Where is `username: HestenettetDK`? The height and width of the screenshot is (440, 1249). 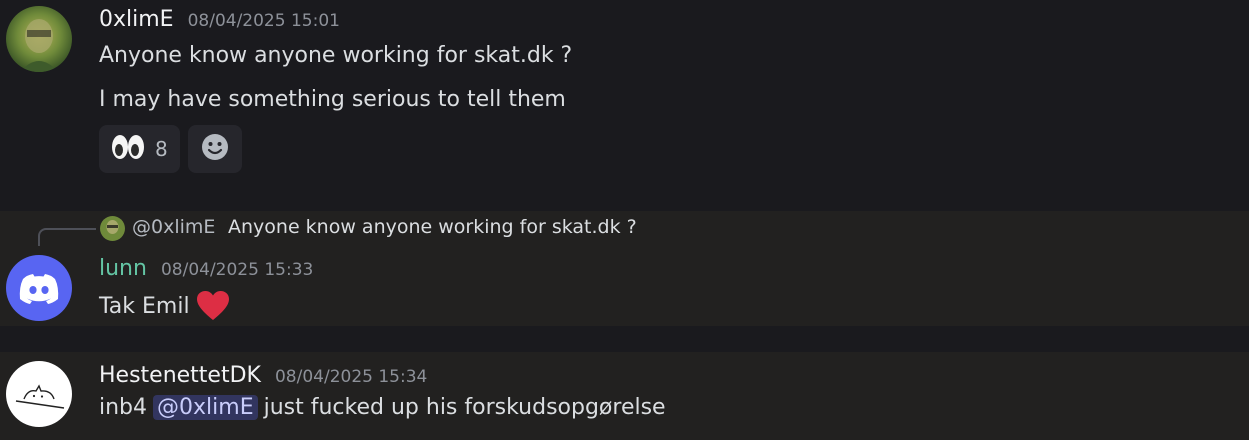
username: HestenettetDK is located at coordinates (180, 375).